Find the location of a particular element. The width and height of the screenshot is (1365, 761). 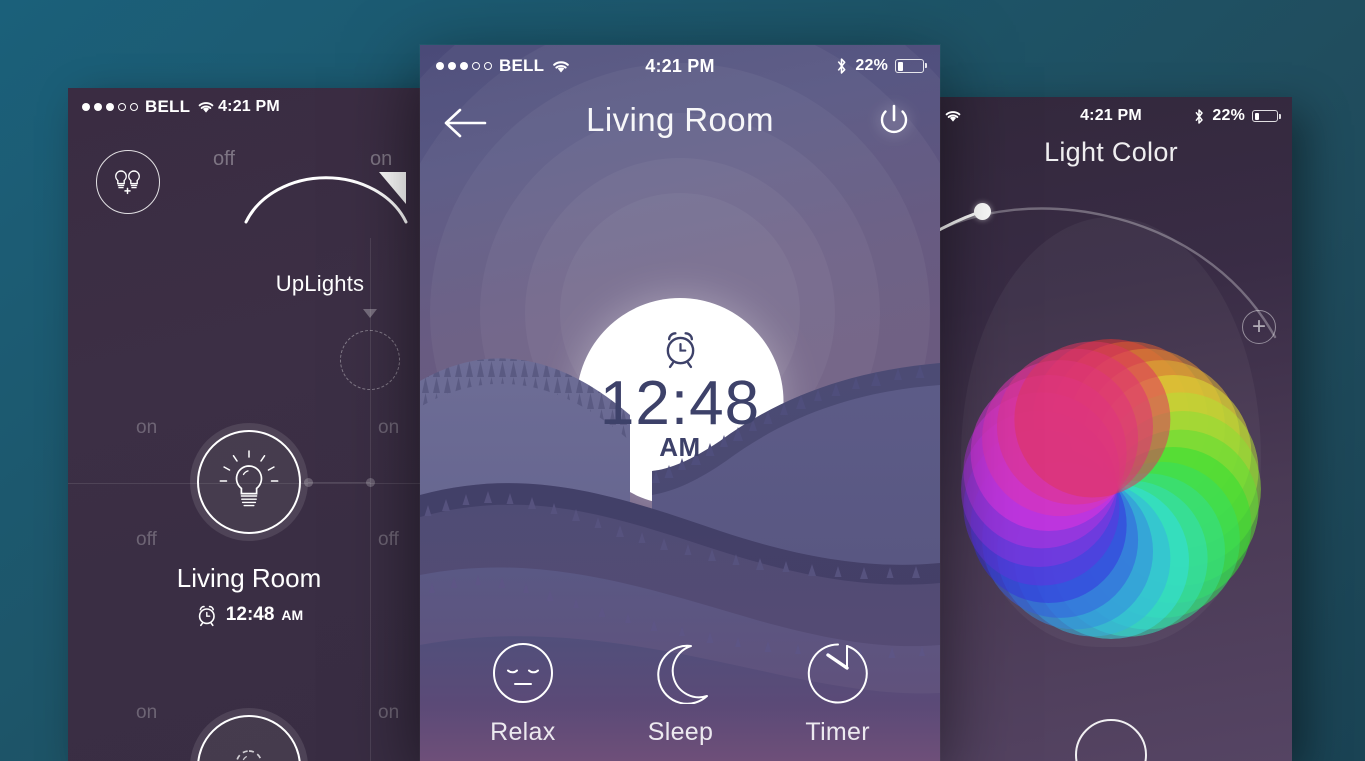

center-status-signal: BELL is located at coordinates (503, 66).